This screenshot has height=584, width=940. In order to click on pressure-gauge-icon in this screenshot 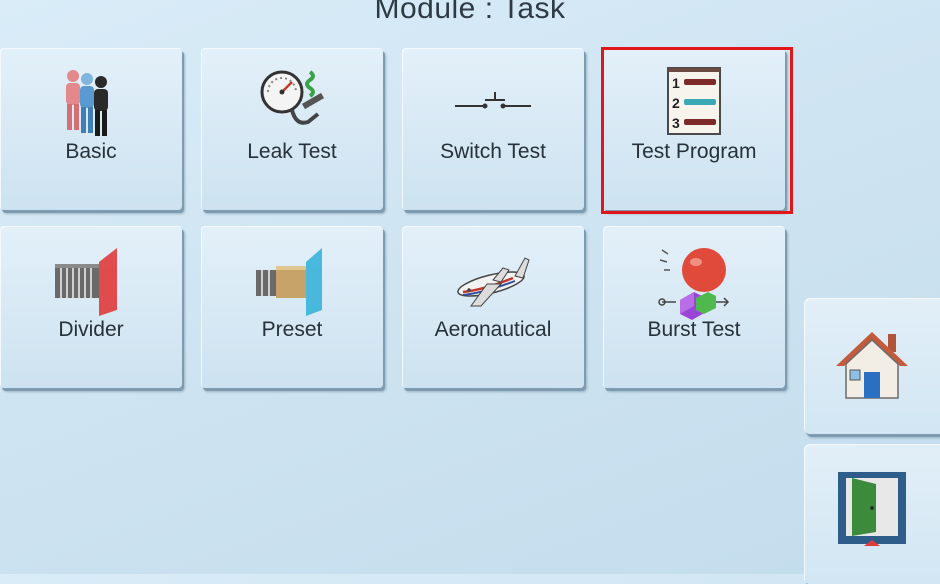, I will do `click(292, 102)`.